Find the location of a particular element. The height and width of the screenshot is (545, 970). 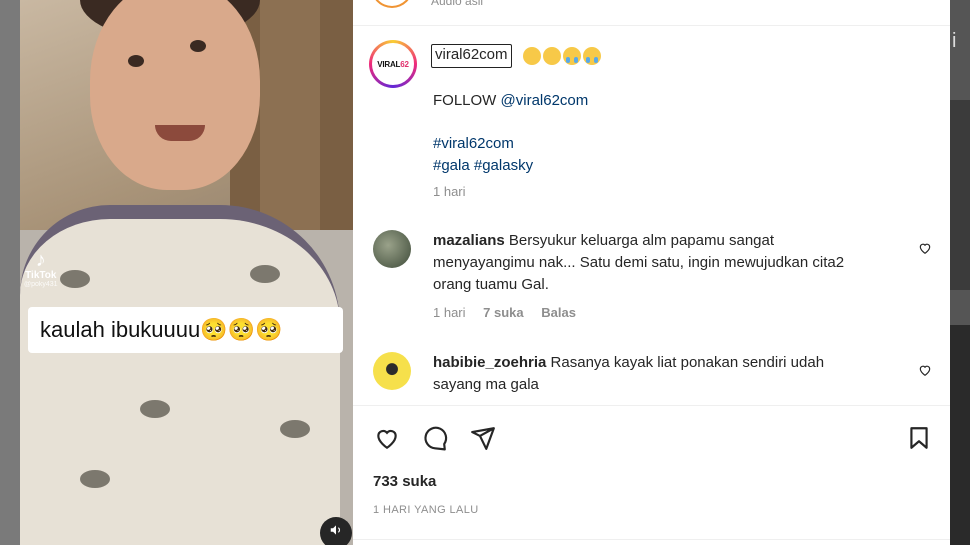

post-username-link: viral62com is located at coordinates (471, 56).